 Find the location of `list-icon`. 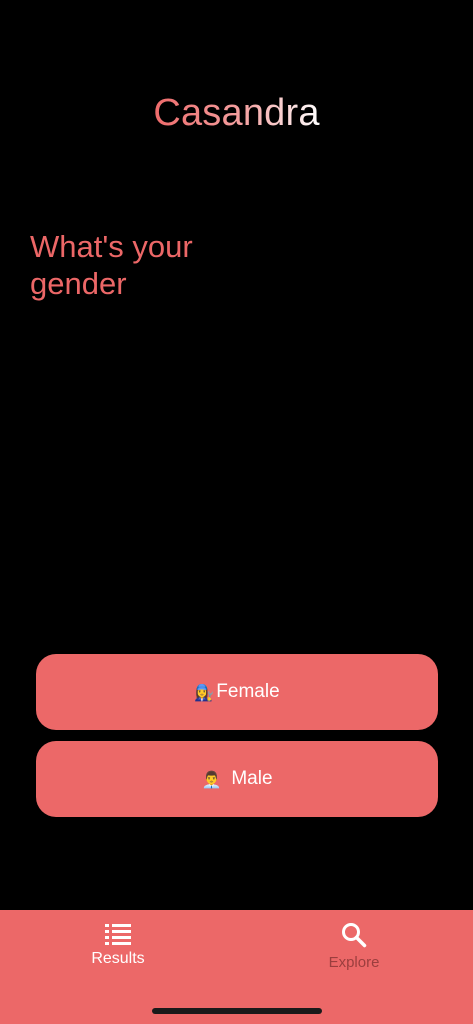

list-icon is located at coordinates (118, 934).